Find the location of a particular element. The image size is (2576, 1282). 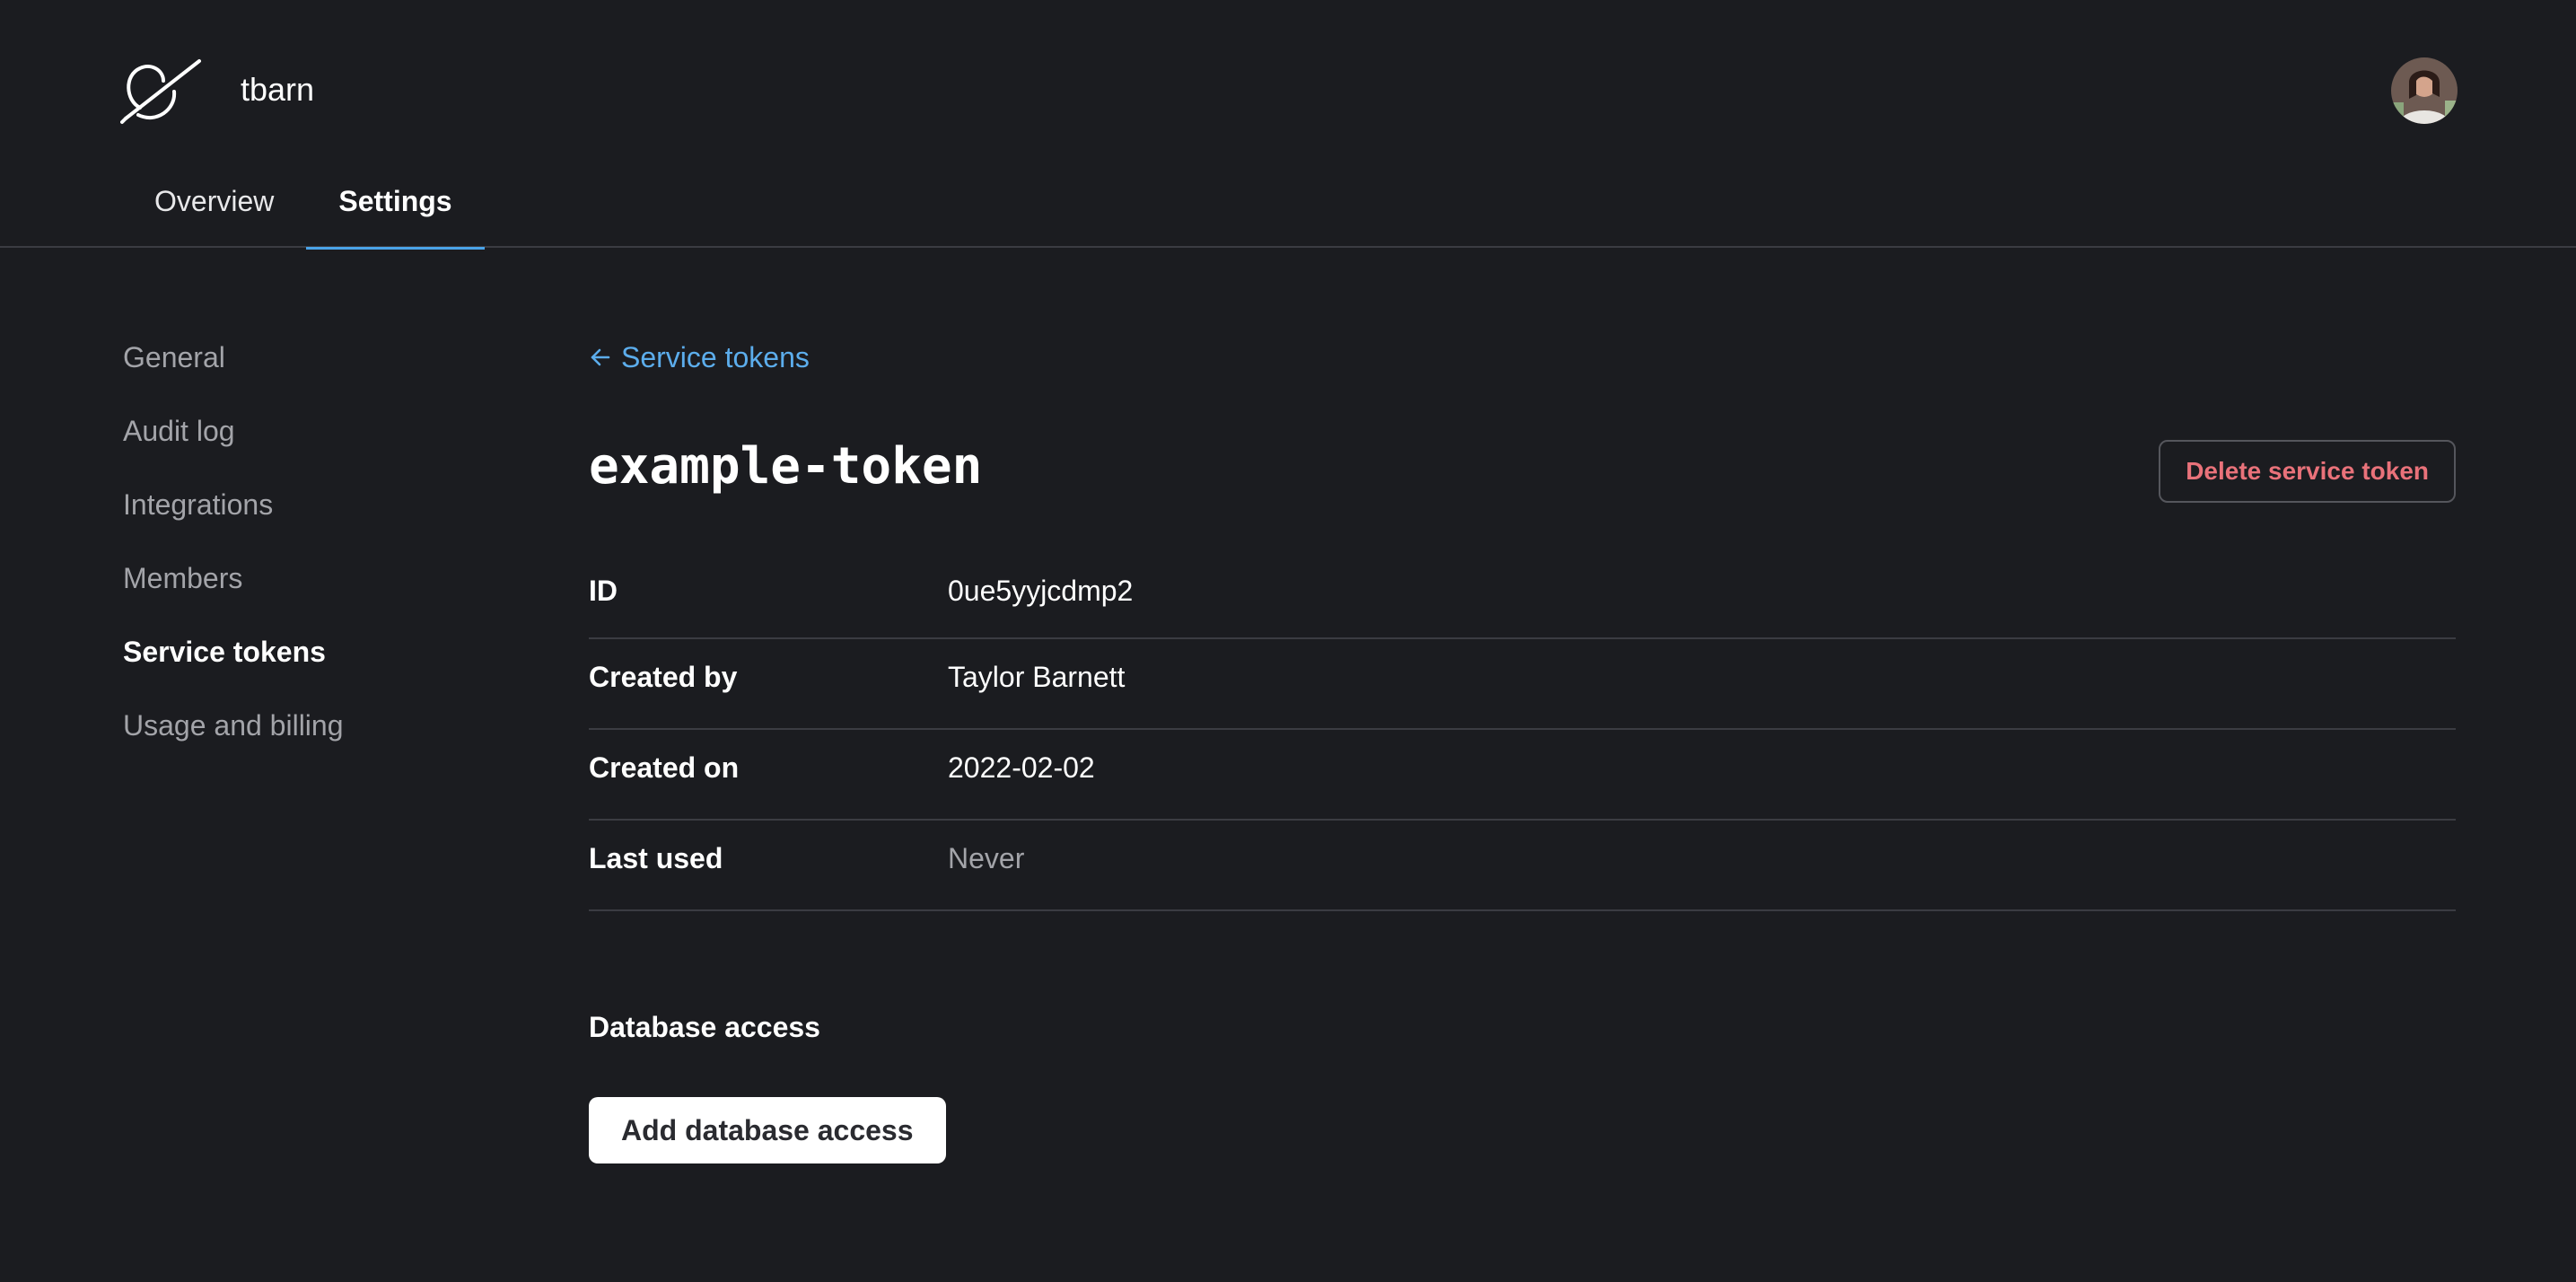

back-to-service-tokens-link: Service tokens is located at coordinates (699, 357).